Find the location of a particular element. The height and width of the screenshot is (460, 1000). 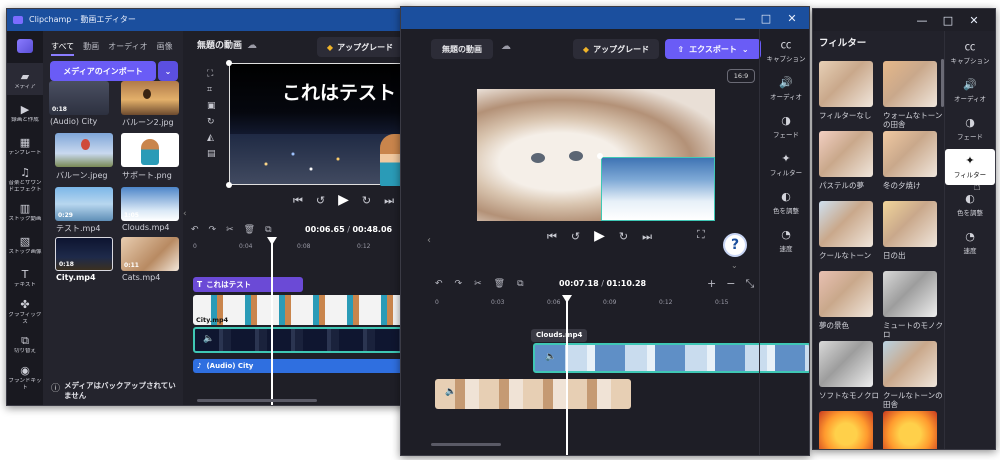

project-name-button: 無題の動画 is located at coordinates (462, 49).